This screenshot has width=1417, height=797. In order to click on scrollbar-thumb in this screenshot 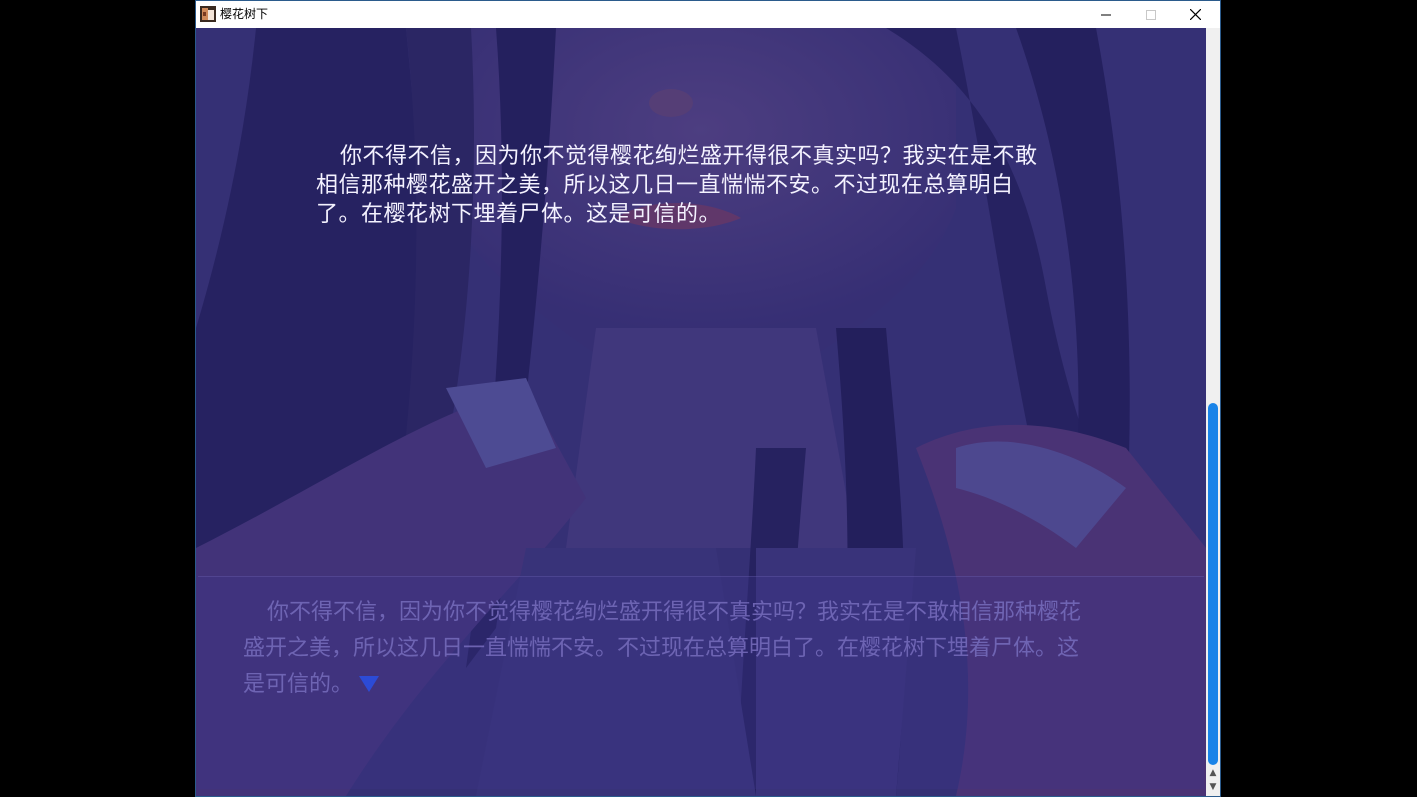, I will do `click(1213, 584)`.